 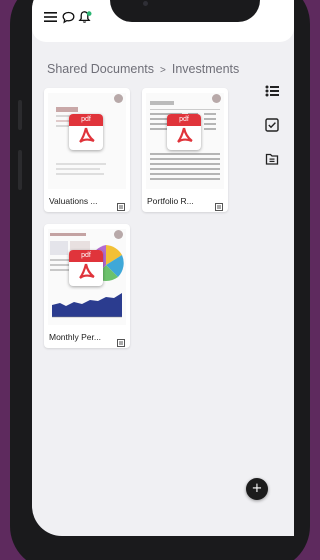 What do you see at coordinates (100, 69) in the screenshot?
I see `breadcrumb-root: Shared Documents` at bounding box center [100, 69].